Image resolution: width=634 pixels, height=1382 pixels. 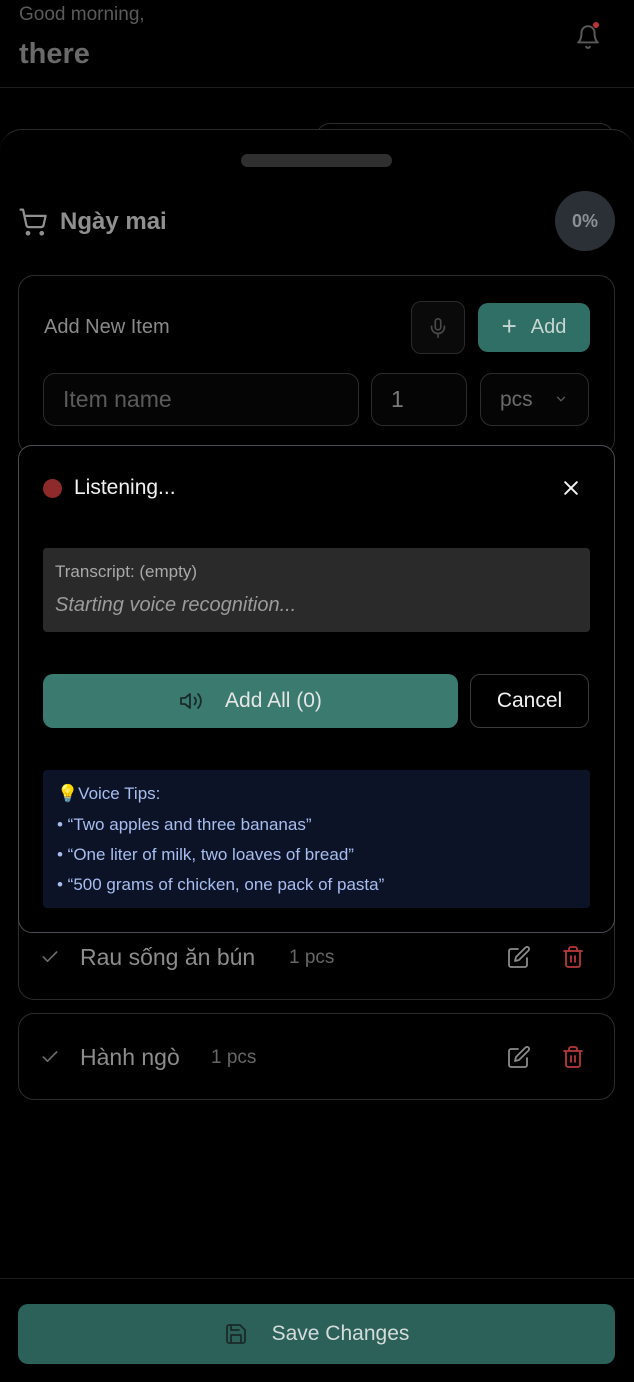 I want to click on greeting-text: Good morning,, so click(x=82, y=14).